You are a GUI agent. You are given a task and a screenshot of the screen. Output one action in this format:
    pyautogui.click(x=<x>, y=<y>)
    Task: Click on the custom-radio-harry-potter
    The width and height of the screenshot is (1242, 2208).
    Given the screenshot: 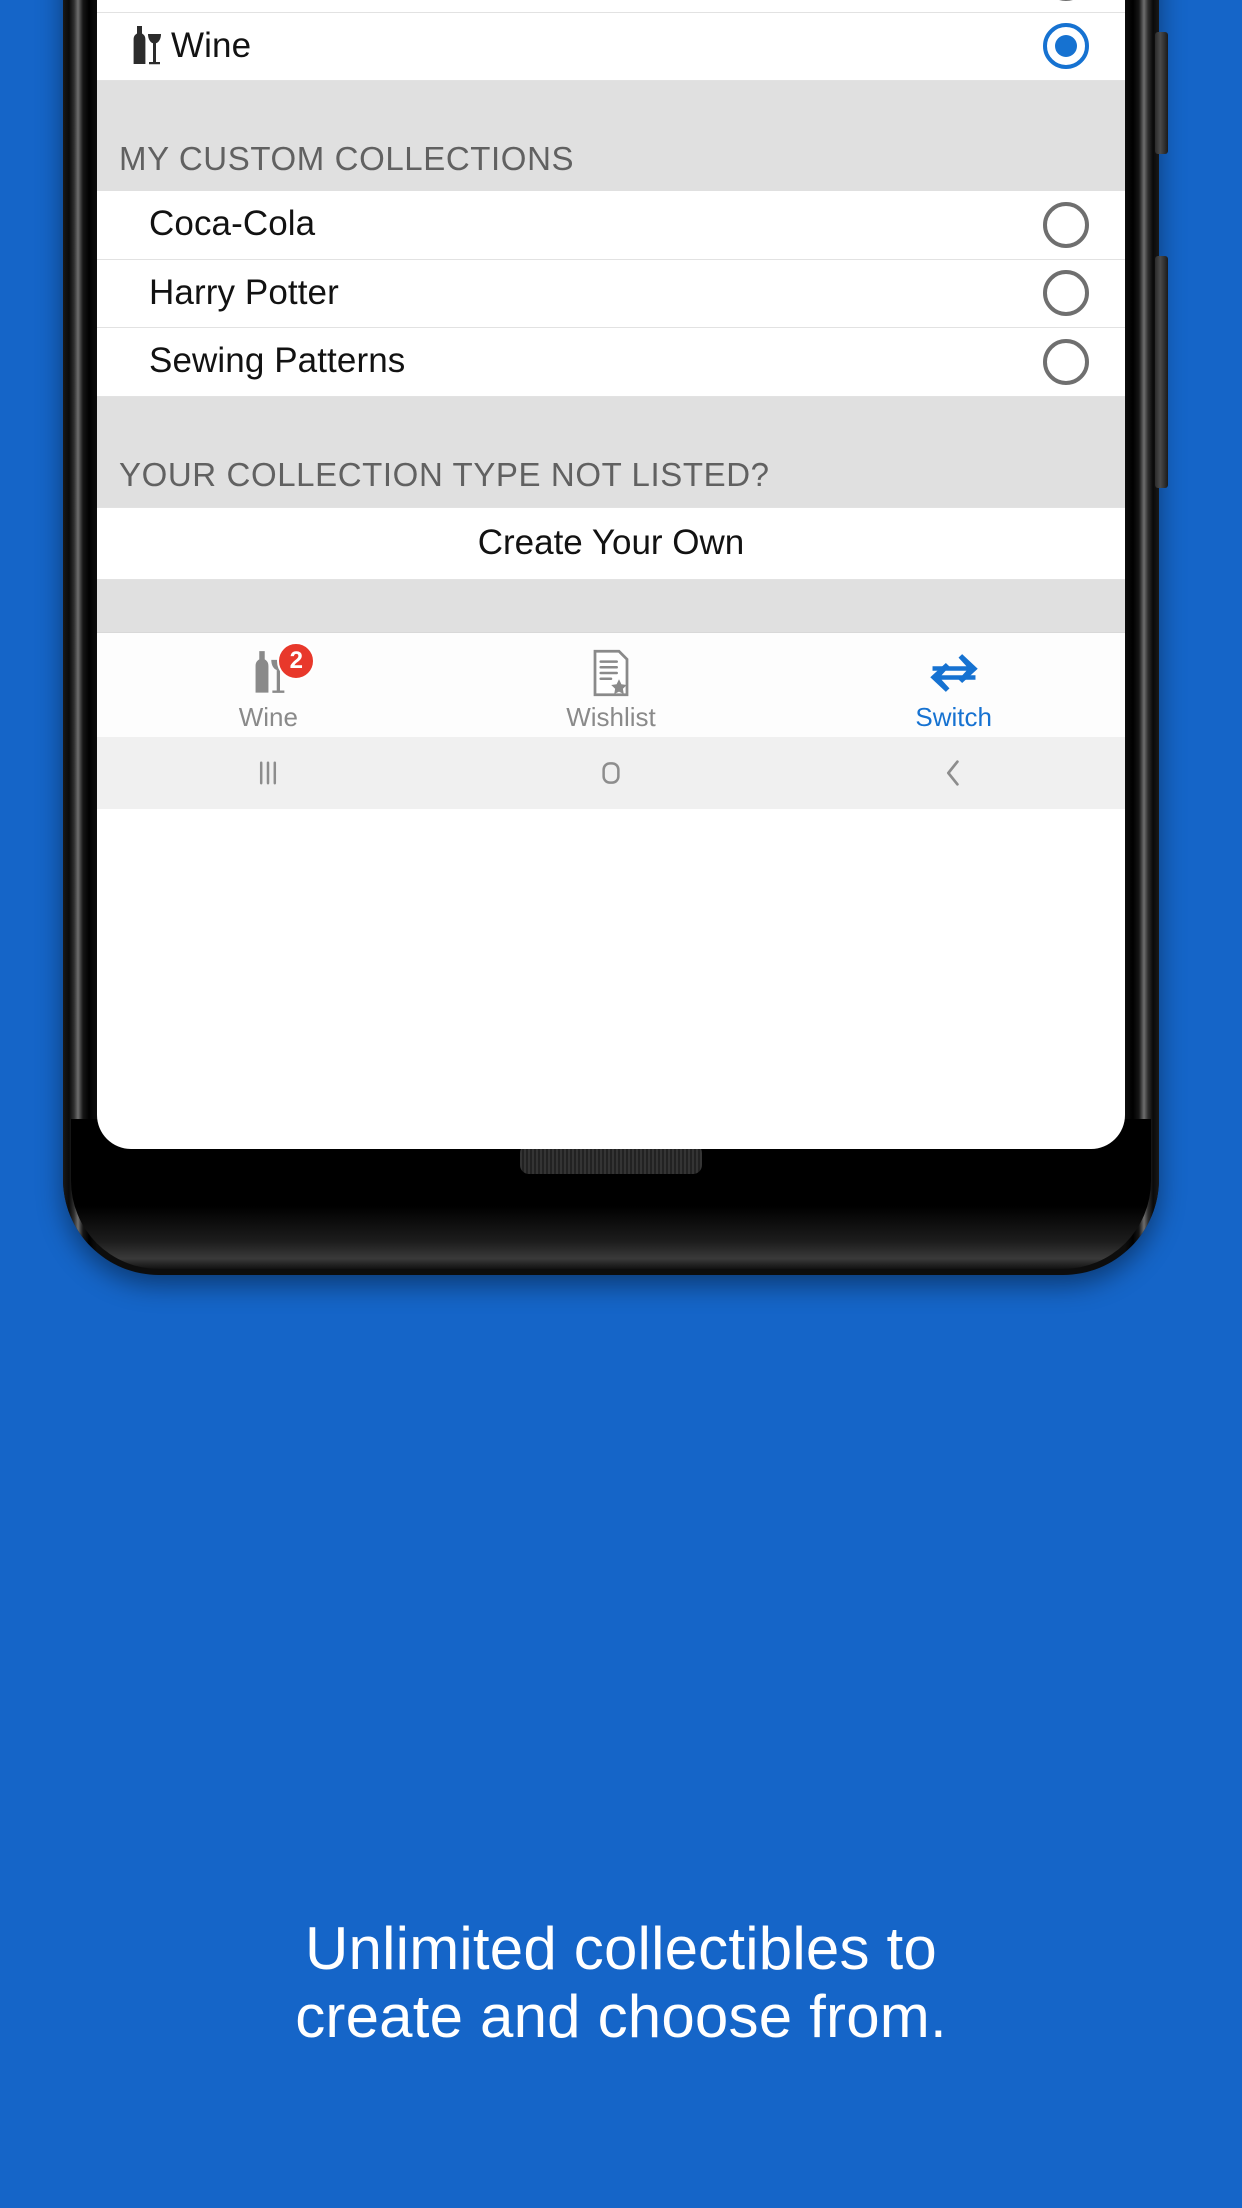 What is the action you would take?
    pyautogui.click(x=1066, y=293)
    